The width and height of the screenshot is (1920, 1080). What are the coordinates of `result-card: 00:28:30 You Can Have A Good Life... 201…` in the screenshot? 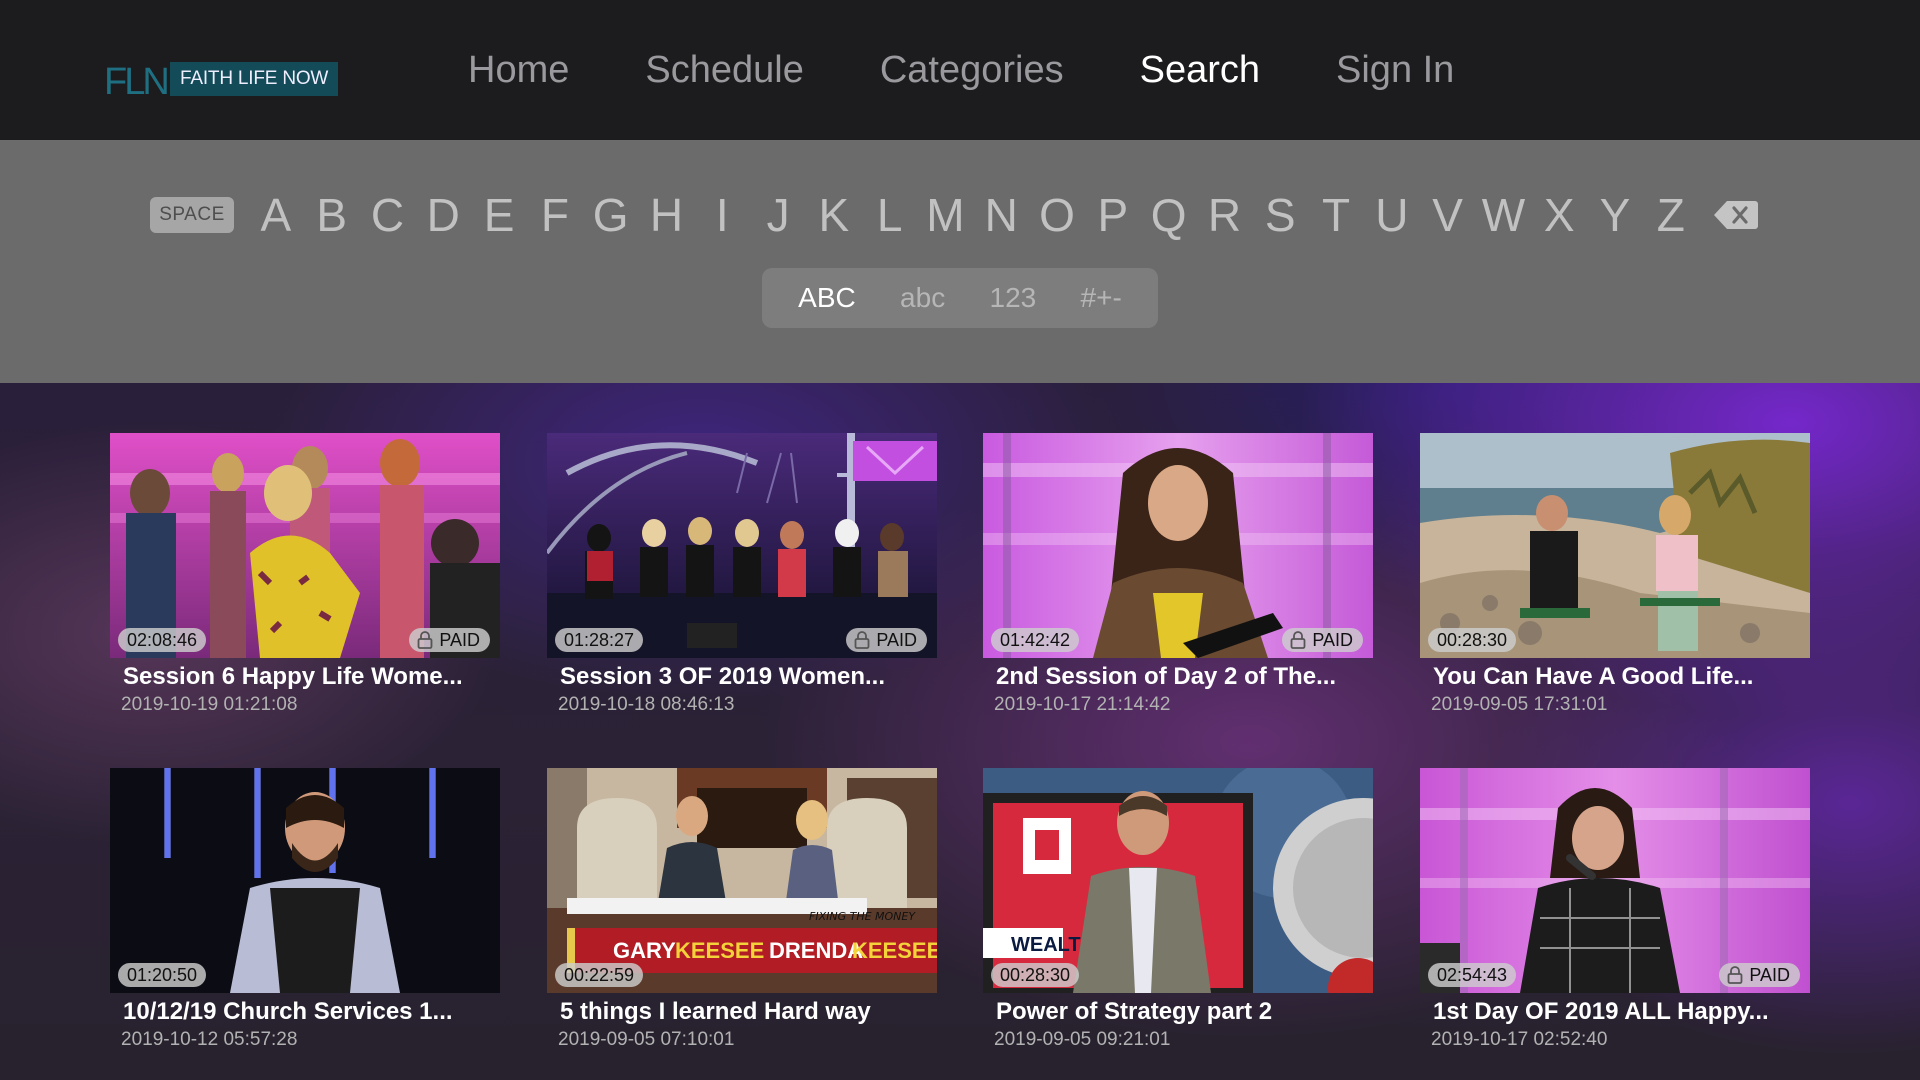 It's located at (1615, 575).